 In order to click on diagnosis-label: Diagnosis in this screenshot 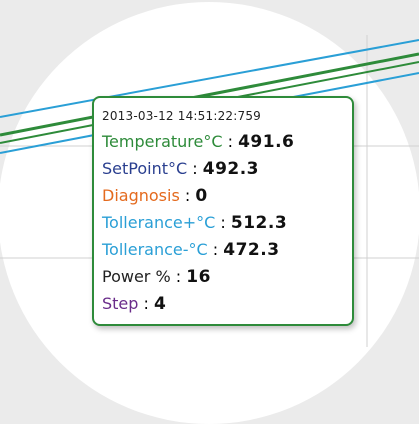, I will do `click(141, 195)`.